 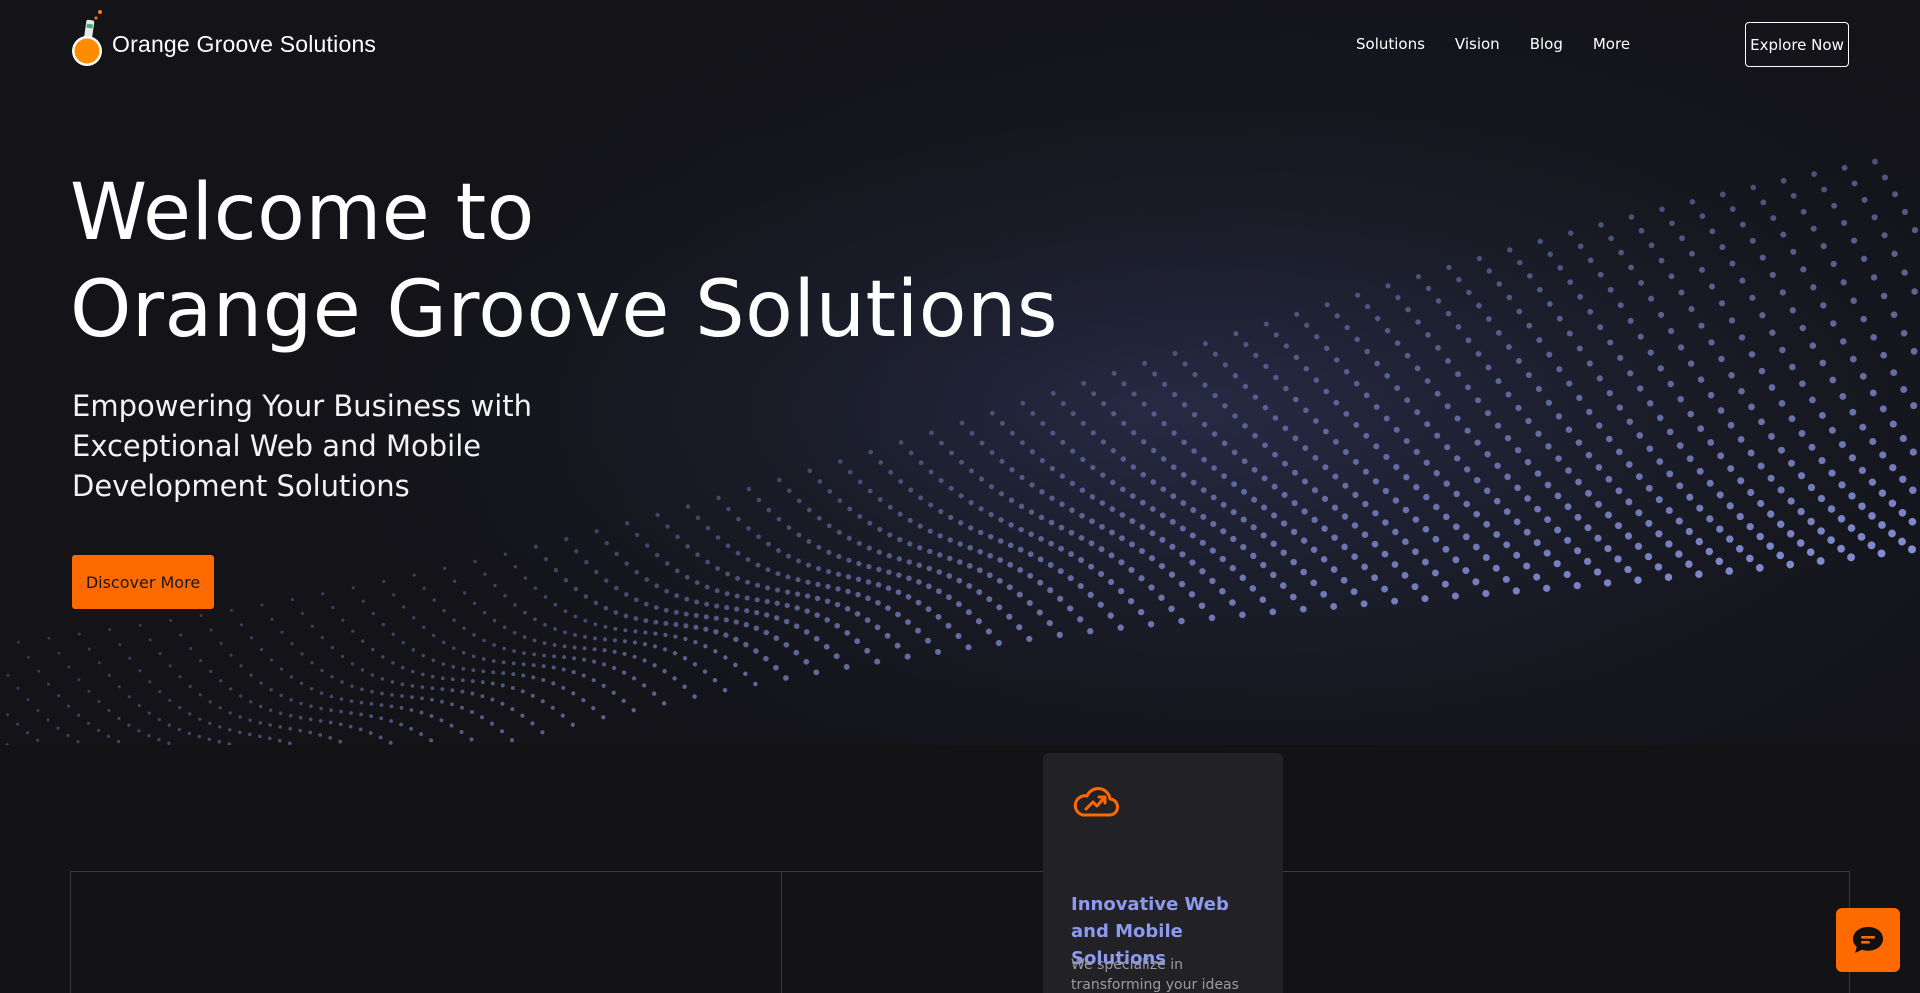 What do you see at coordinates (1390, 44) in the screenshot?
I see `nav-item-solutions: Solutions` at bounding box center [1390, 44].